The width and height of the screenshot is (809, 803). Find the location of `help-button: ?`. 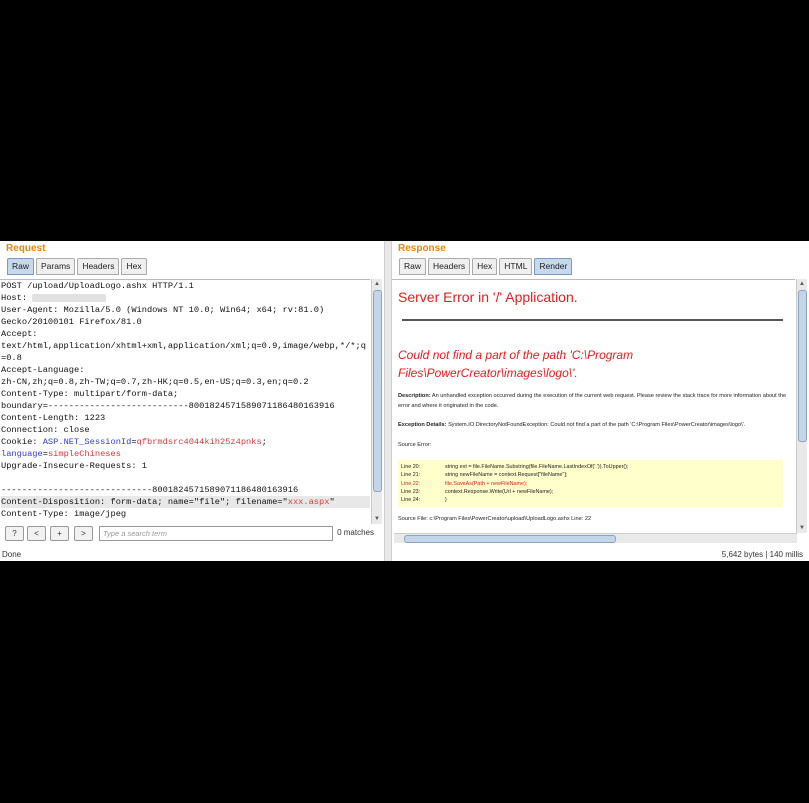

help-button: ? is located at coordinates (14, 533).